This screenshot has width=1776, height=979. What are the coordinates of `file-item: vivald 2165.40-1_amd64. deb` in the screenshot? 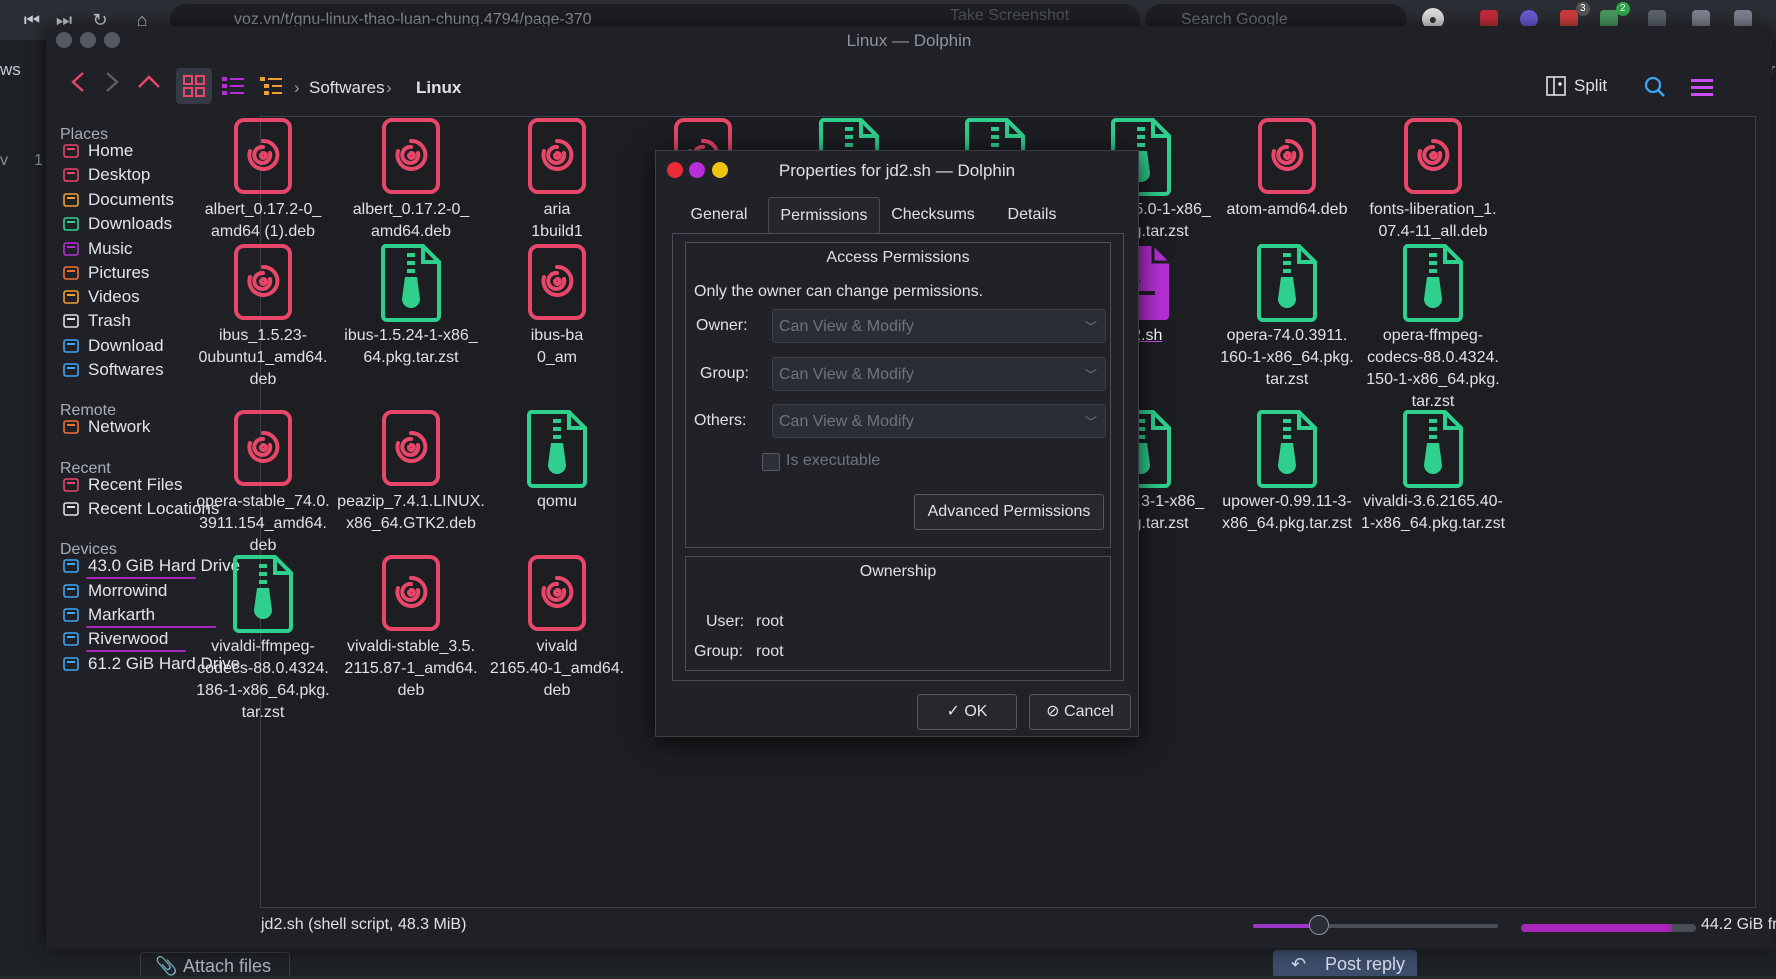 It's located at (557, 628).